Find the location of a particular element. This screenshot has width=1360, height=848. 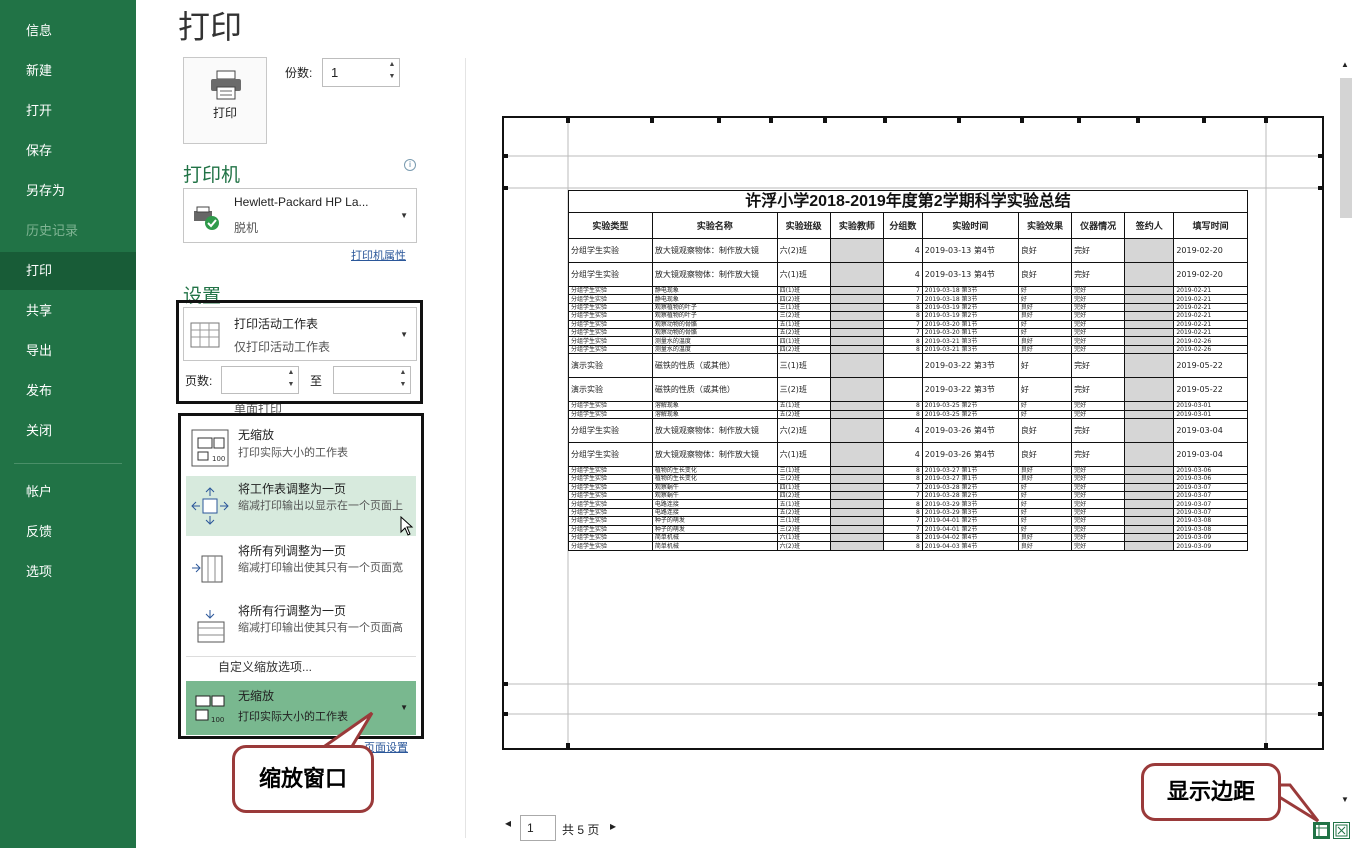

sidebar-item: 信息 is located at coordinates (68, 31).